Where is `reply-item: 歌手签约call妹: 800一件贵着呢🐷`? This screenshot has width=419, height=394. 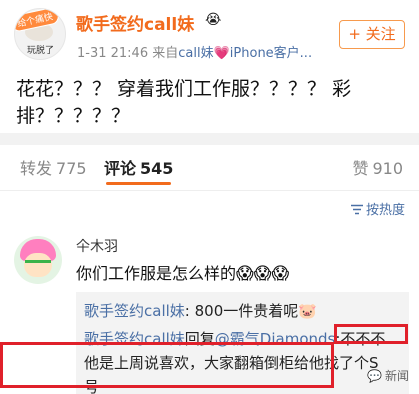 reply-item: 歌手签约call妹: 800一件贵着呢🐷 is located at coordinates (200, 310).